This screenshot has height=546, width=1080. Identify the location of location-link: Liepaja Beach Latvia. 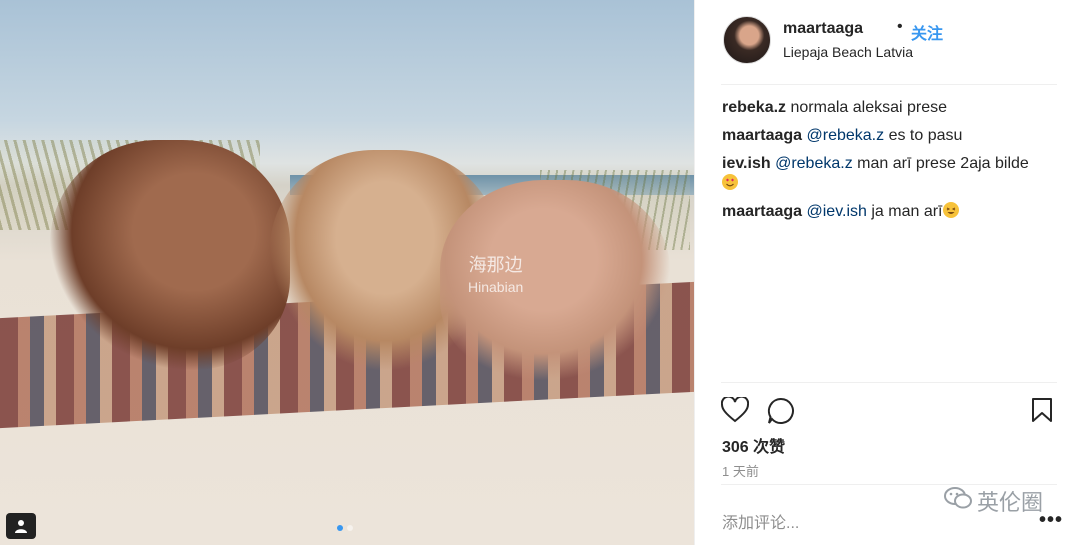
(848, 52).